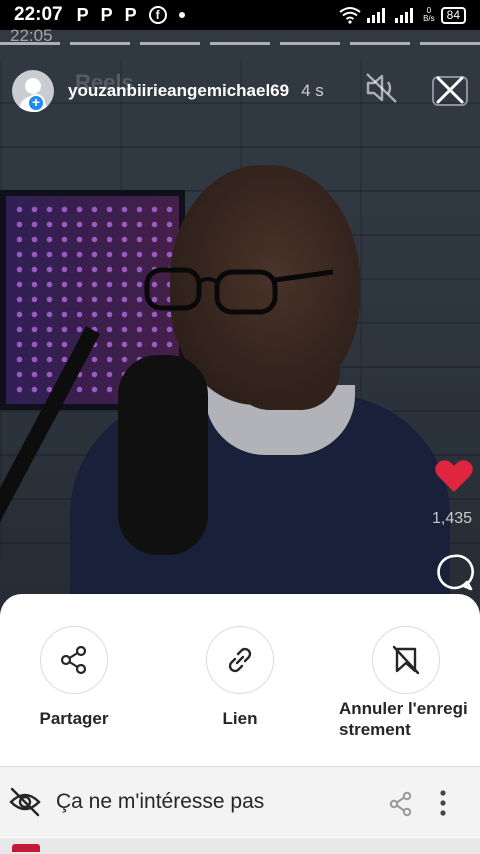  I want to click on not-interested-label: Ça ne m'intéresse pas, so click(160, 801).